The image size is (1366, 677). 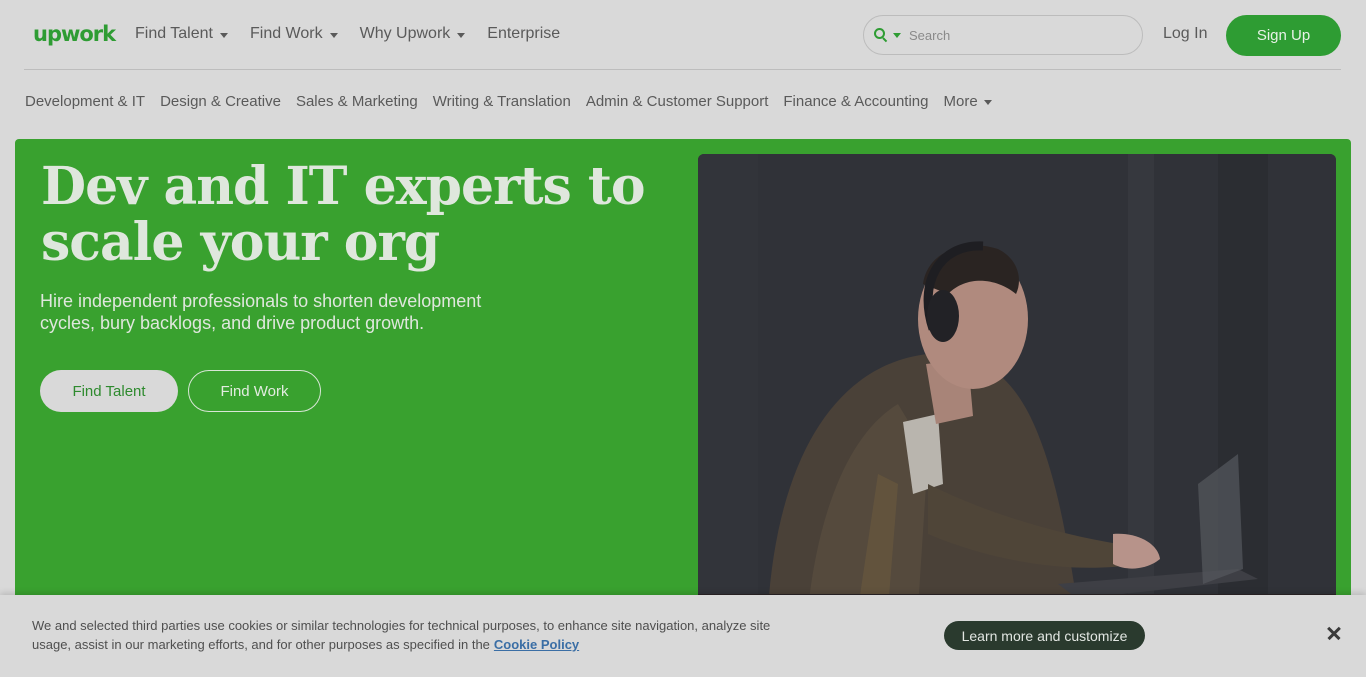 I want to click on category-admin-support: Admin & Customer Support, so click(x=677, y=101).